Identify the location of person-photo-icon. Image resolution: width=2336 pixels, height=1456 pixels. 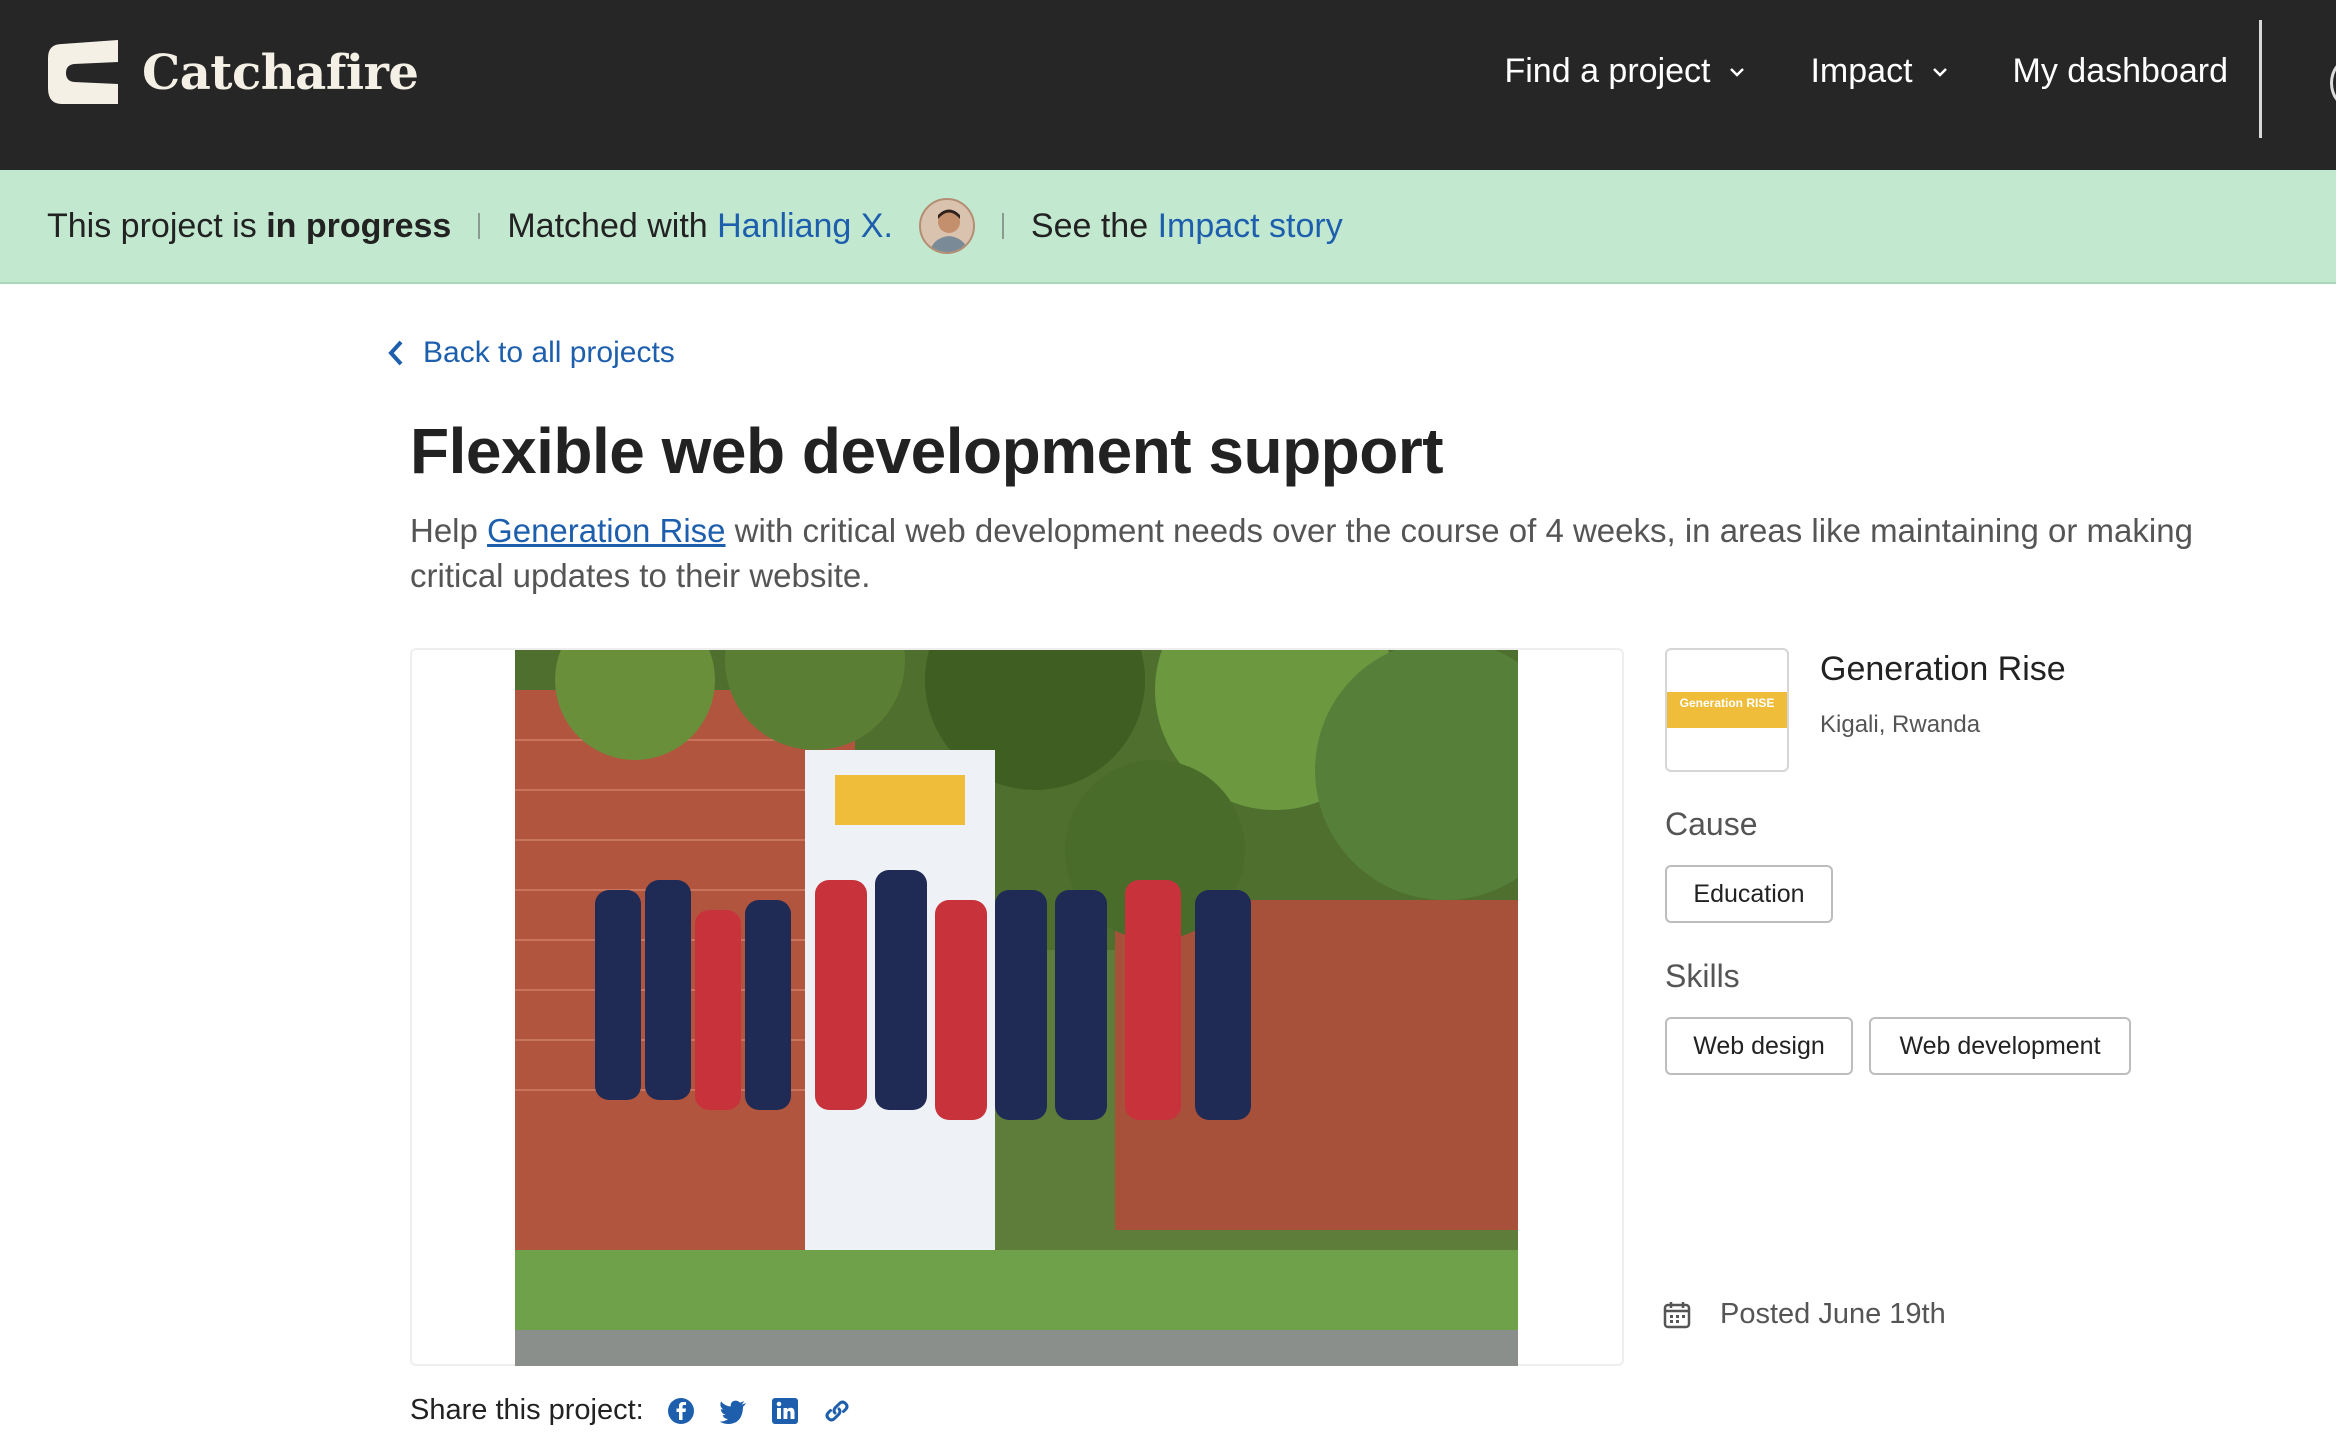
(946, 226).